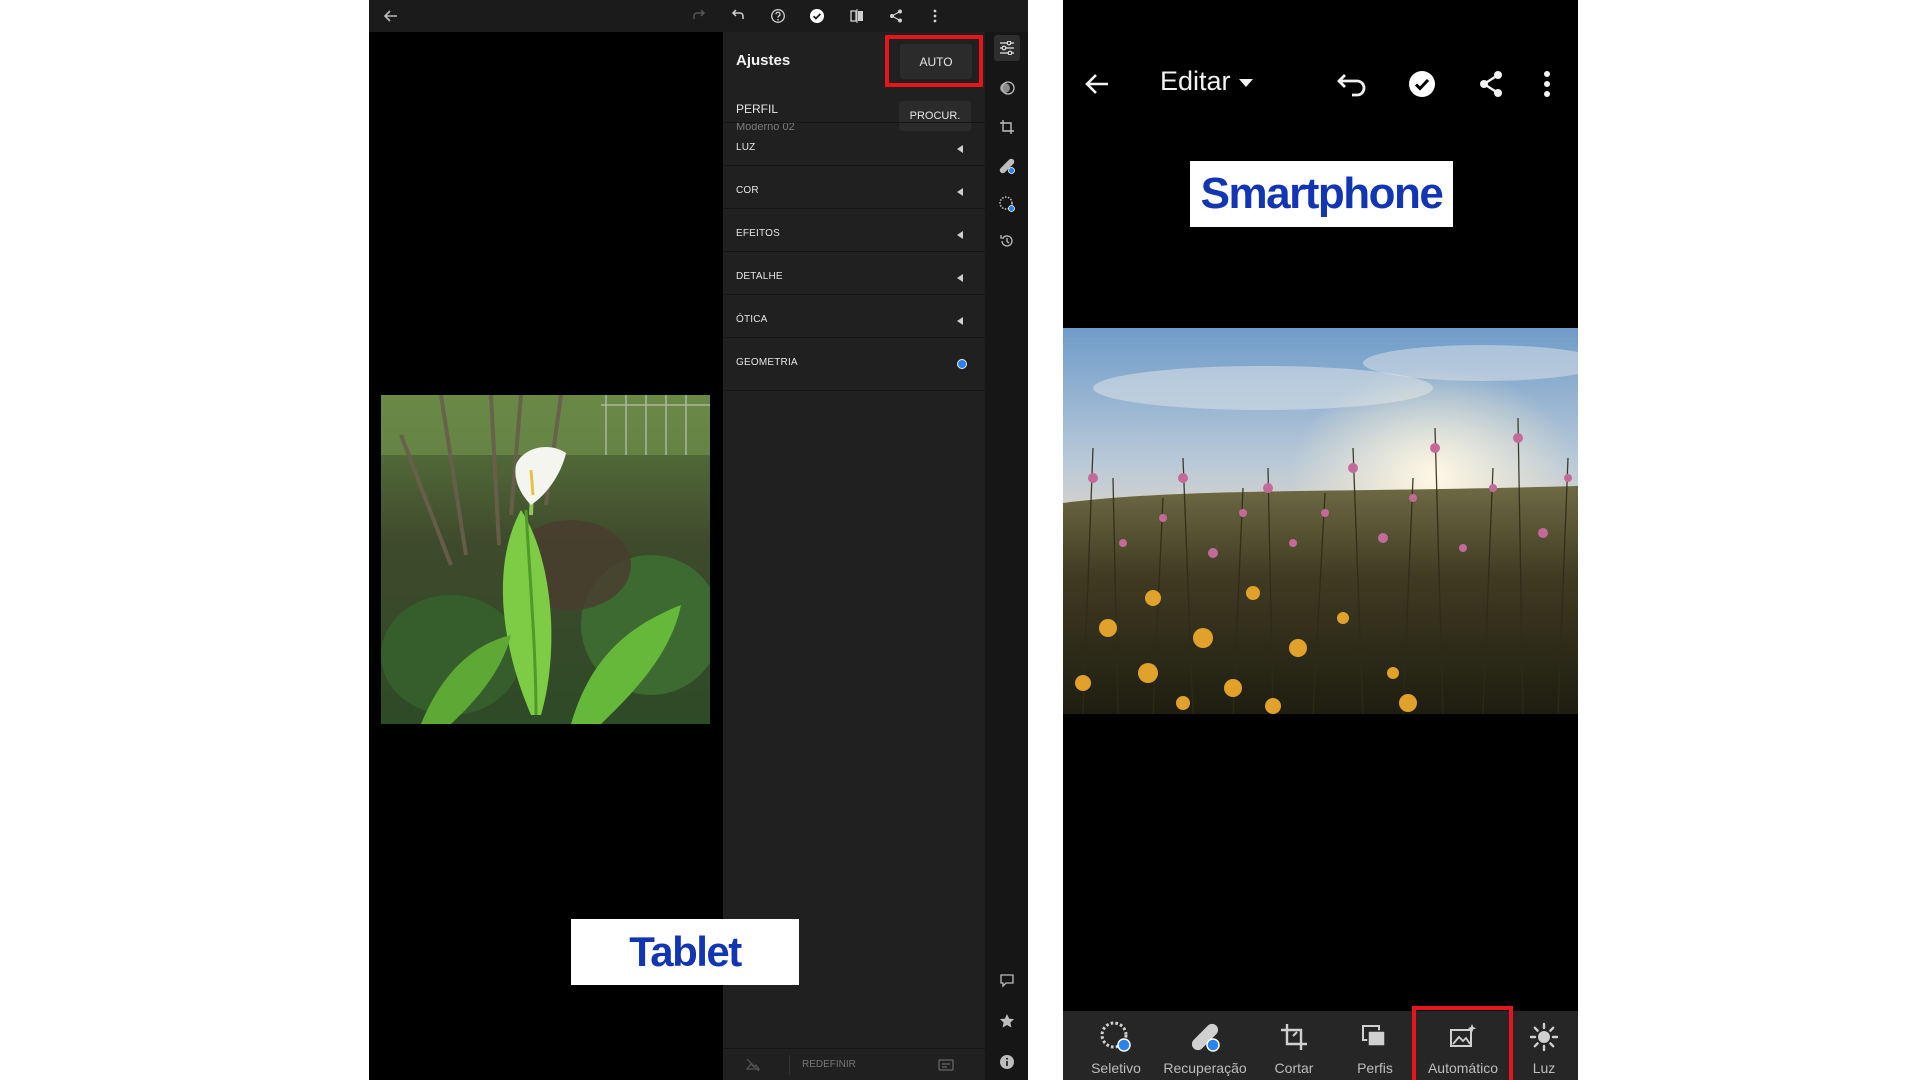  I want to click on adjustments-sliders-icon, so click(1007, 48).